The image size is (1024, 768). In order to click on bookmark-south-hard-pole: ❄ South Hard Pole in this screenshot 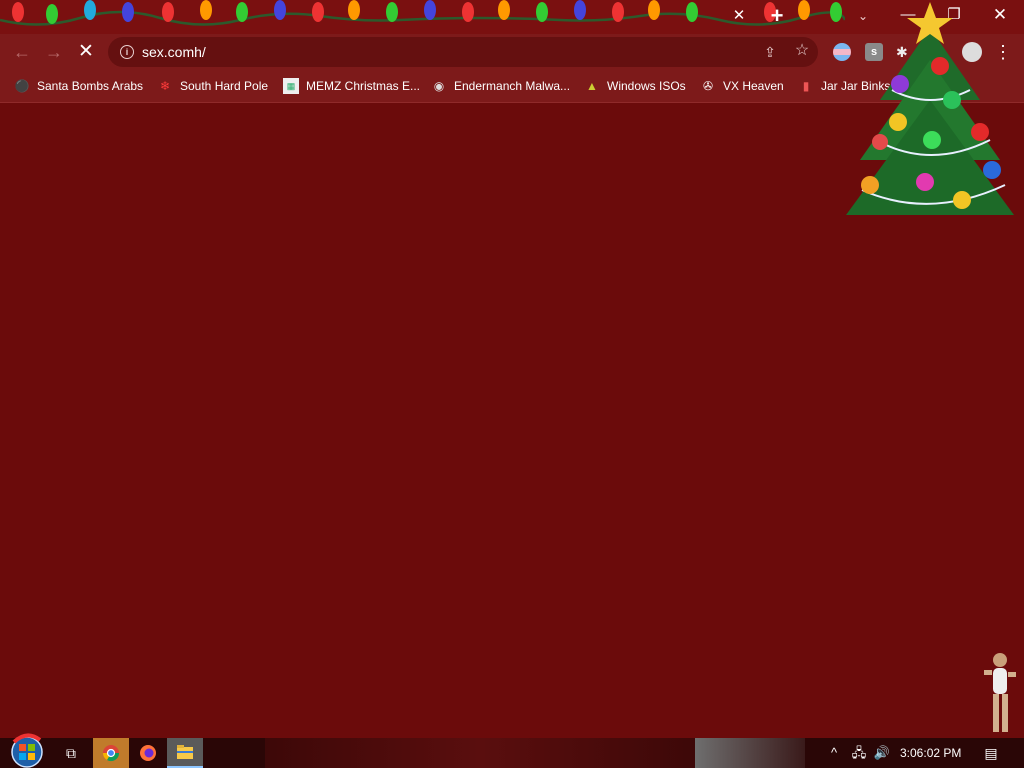, I will do `click(212, 86)`.